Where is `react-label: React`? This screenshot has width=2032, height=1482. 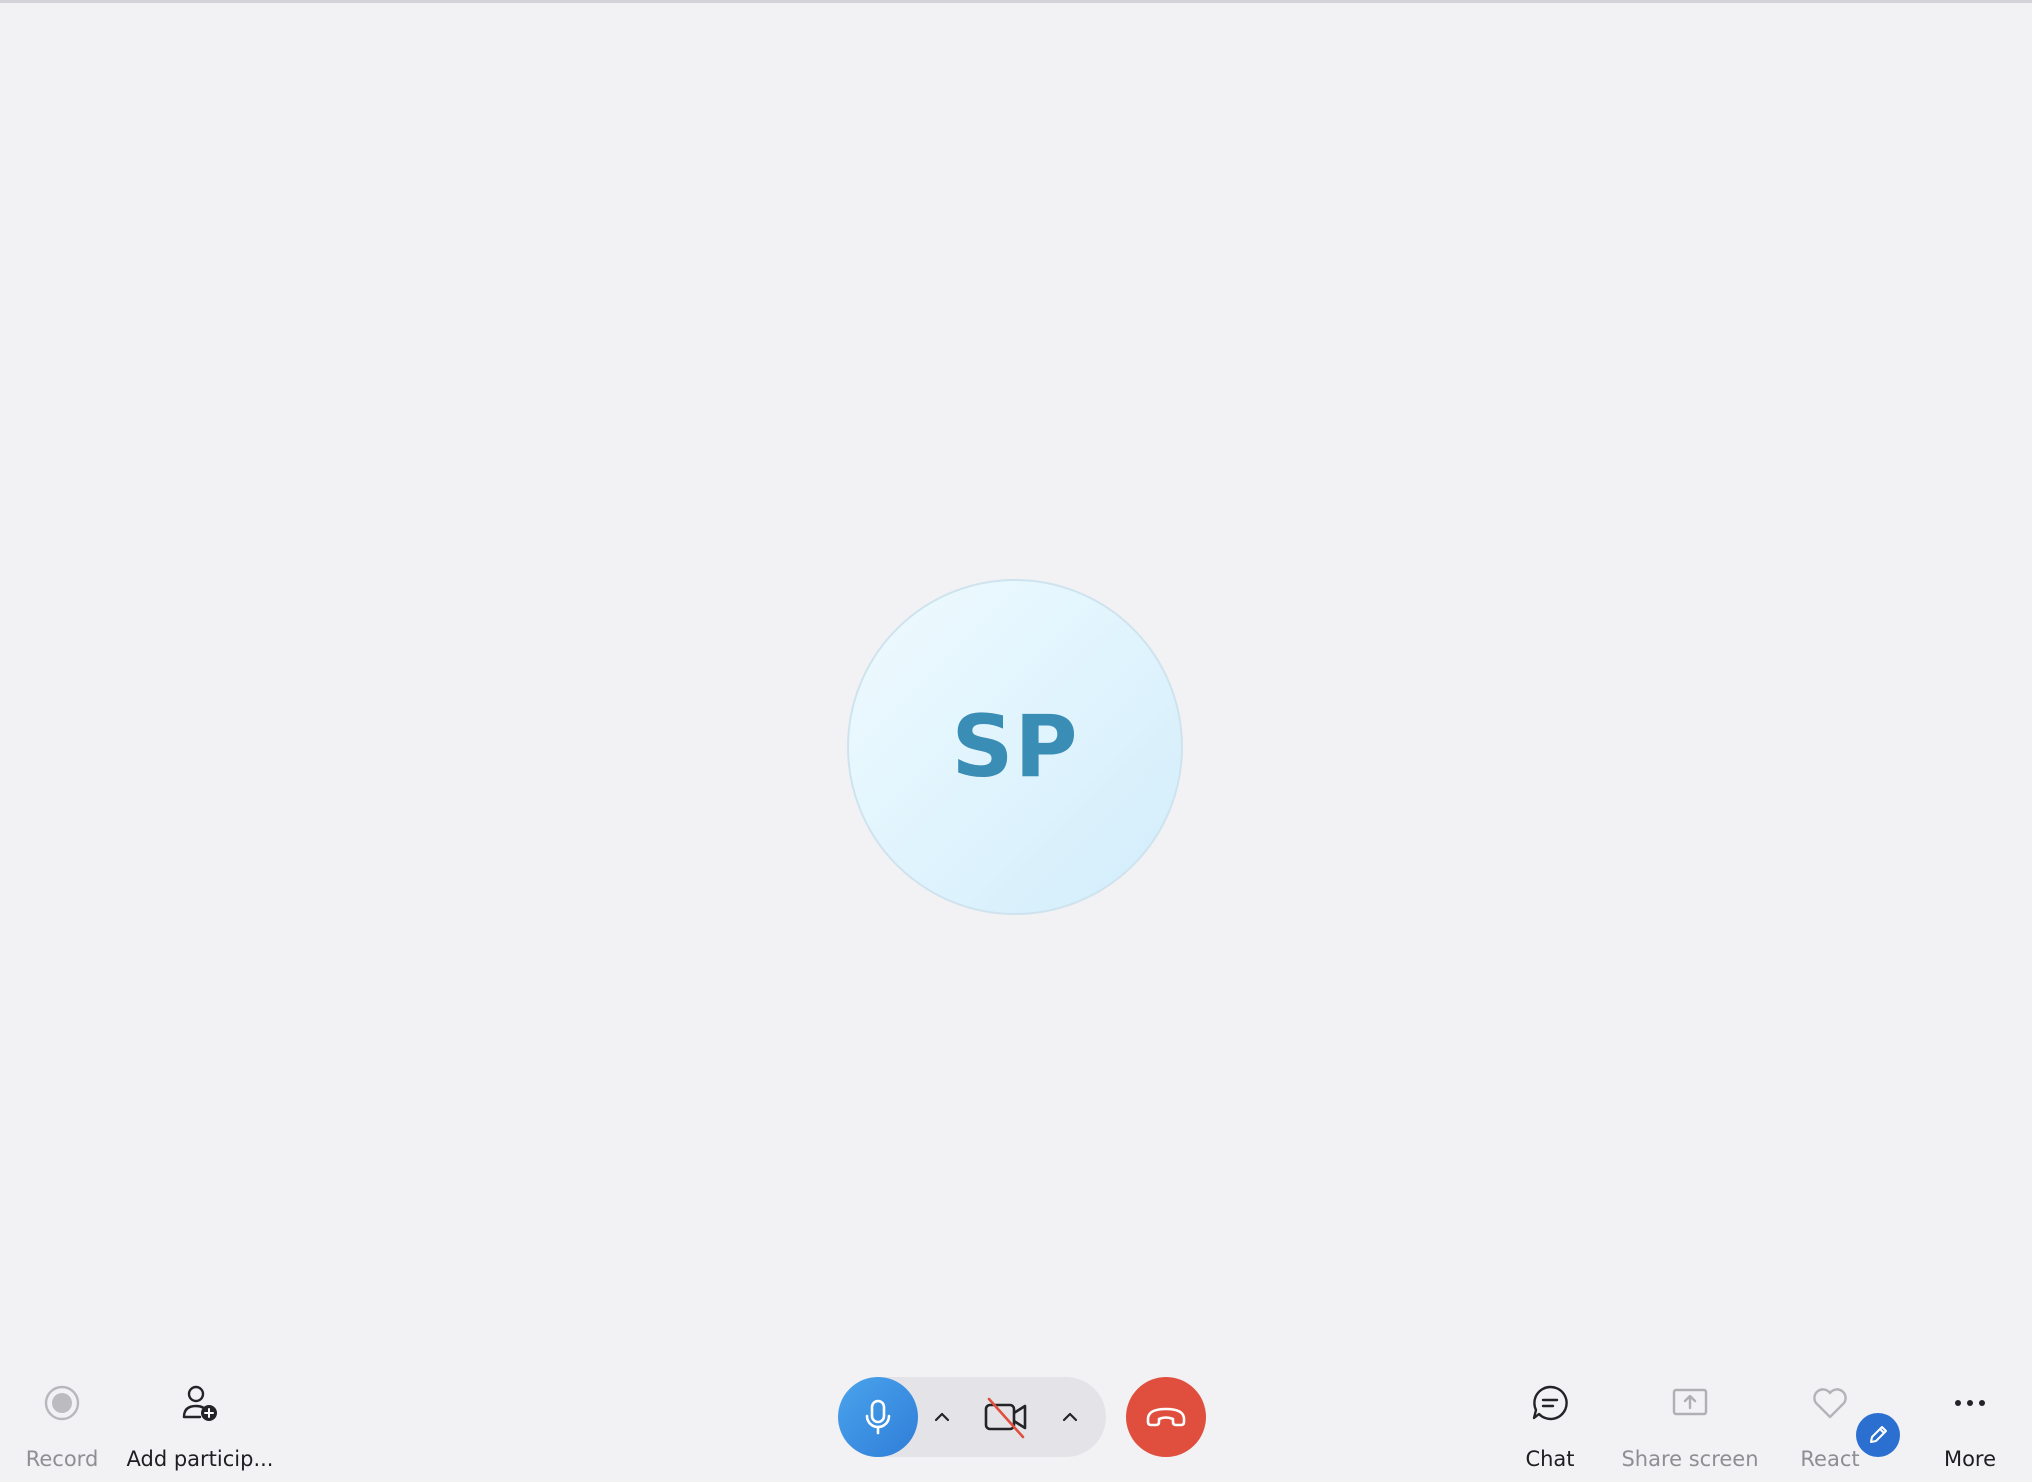
react-label: React is located at coordinates (1830, 1459).